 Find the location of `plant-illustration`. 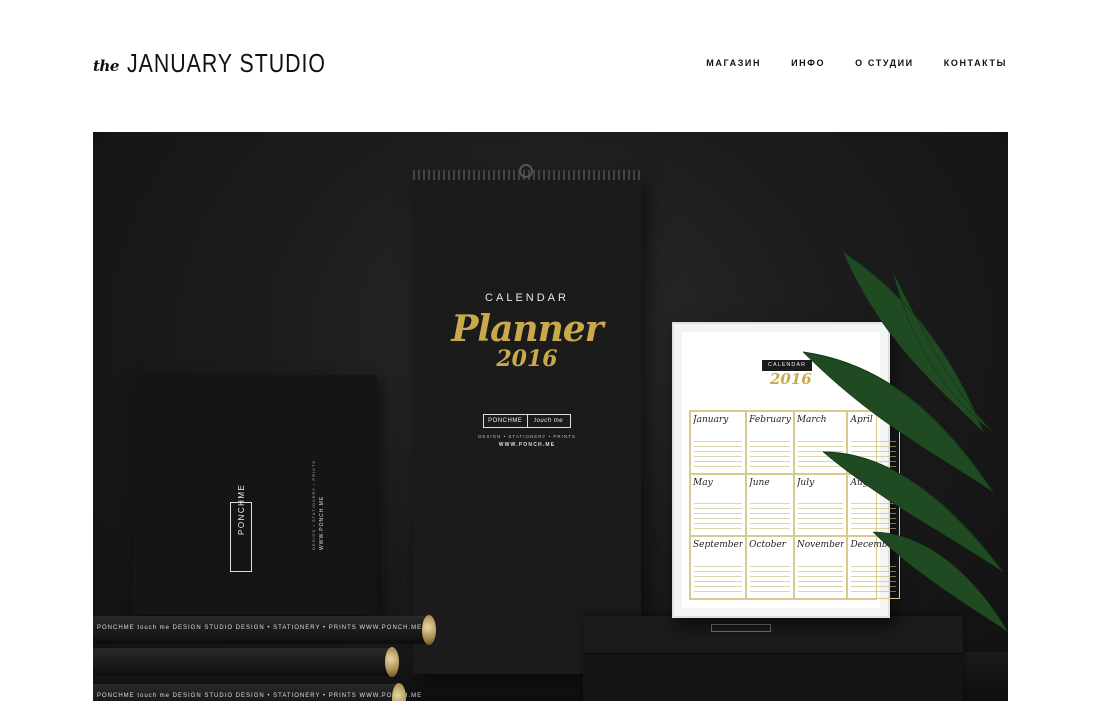

plant-illustration is located at coordinates (905, 442).